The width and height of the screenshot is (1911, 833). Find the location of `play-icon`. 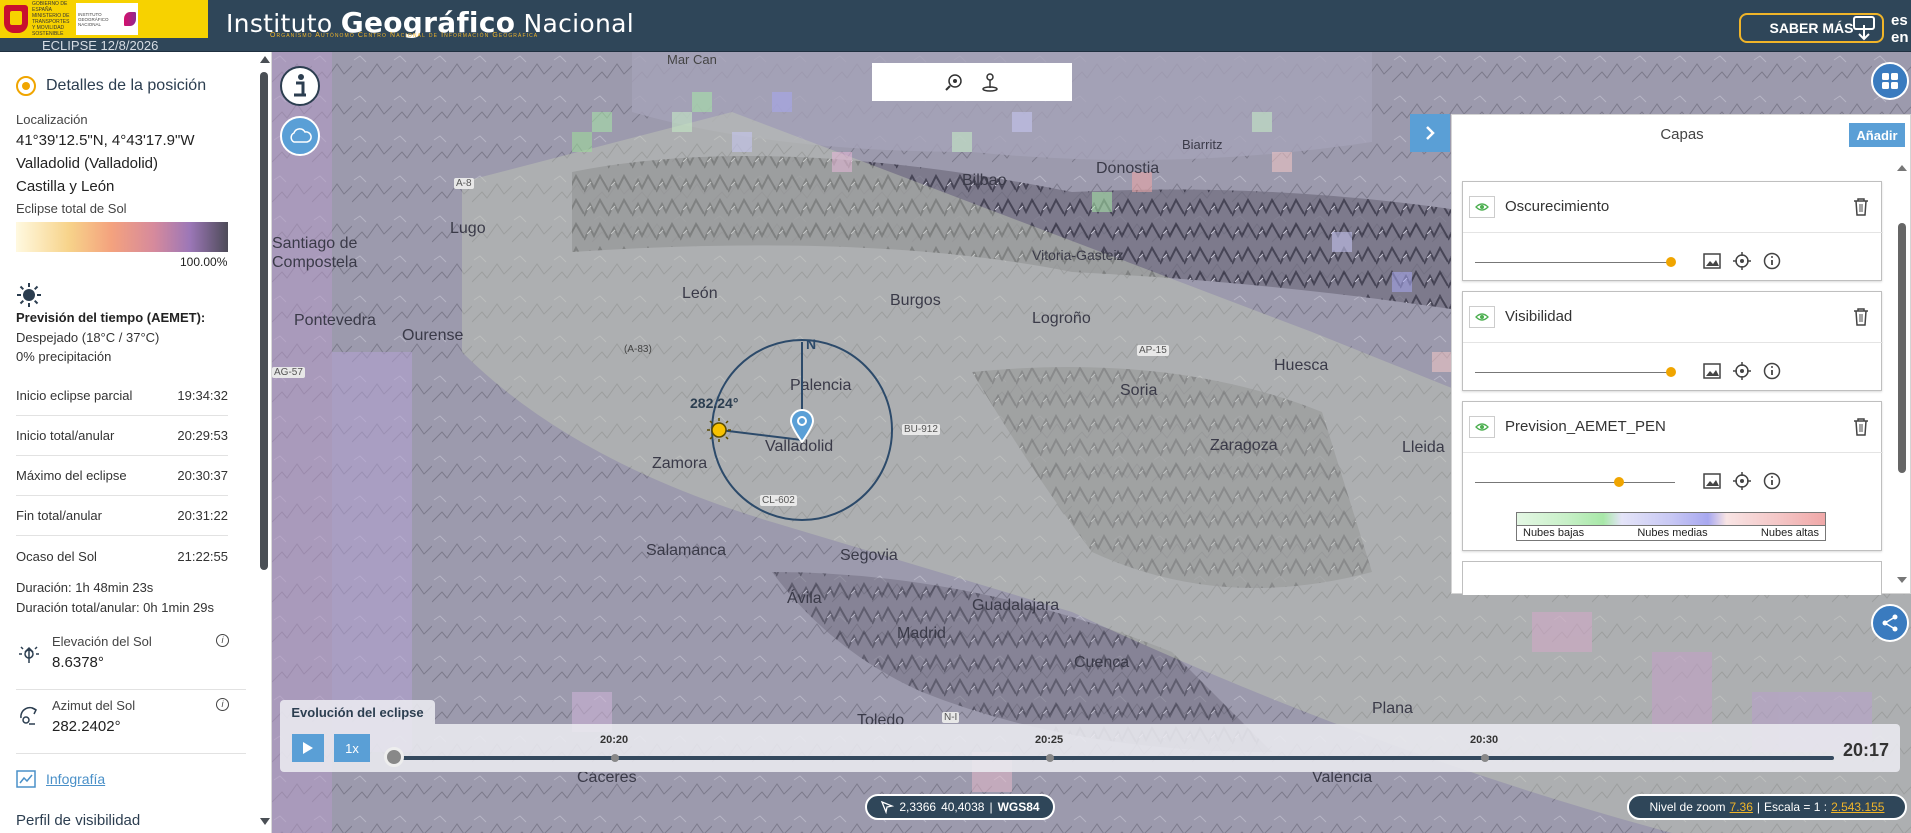

play-icon is located at coordinates (308, 748).